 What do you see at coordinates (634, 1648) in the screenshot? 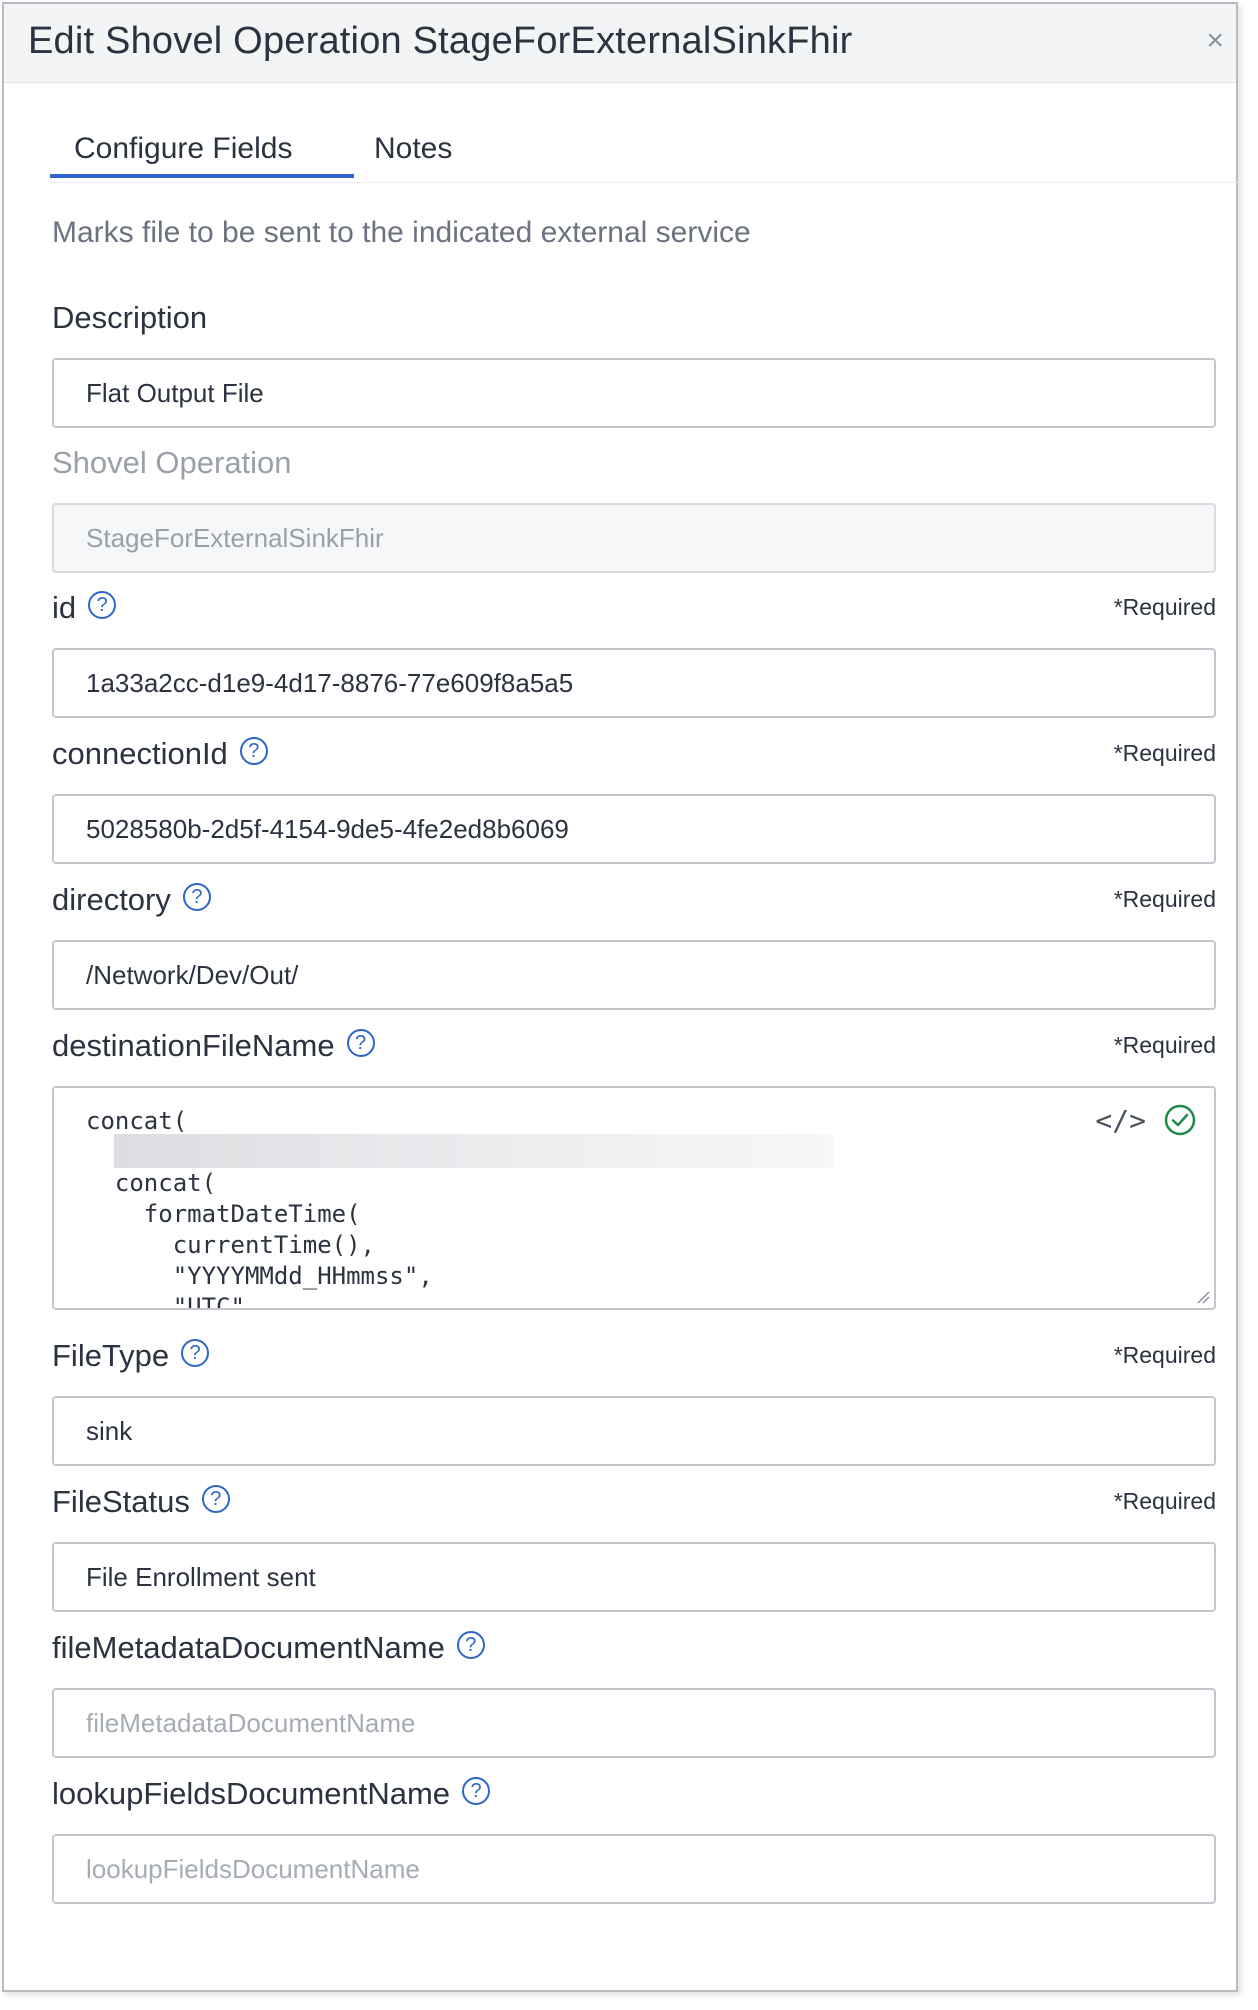
I see `file-metadata-document-name-label-row: fileMetadataDocumentName ?` at bounding box center [634, 1648].